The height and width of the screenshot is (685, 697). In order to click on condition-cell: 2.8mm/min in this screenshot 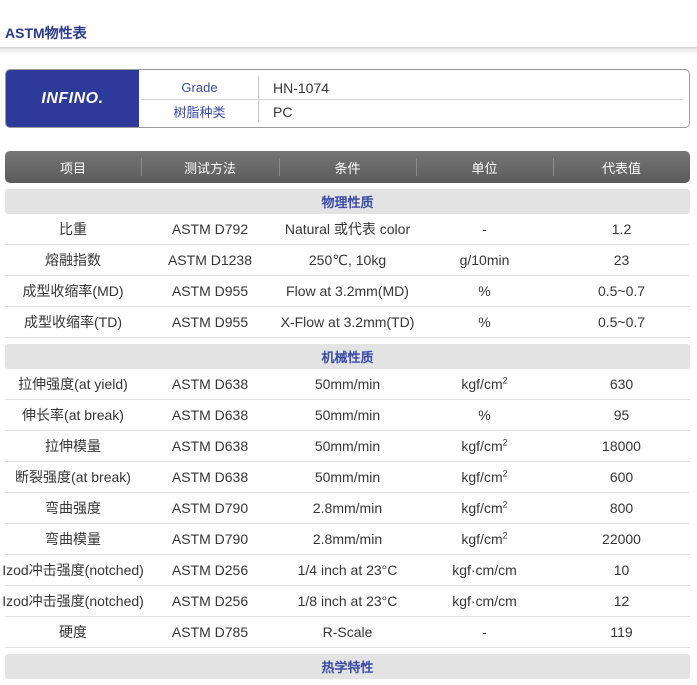, I will do `click(347, 508)`.